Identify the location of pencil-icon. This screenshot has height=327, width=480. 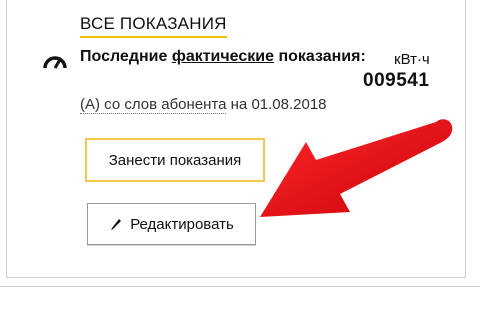
(116, 224).